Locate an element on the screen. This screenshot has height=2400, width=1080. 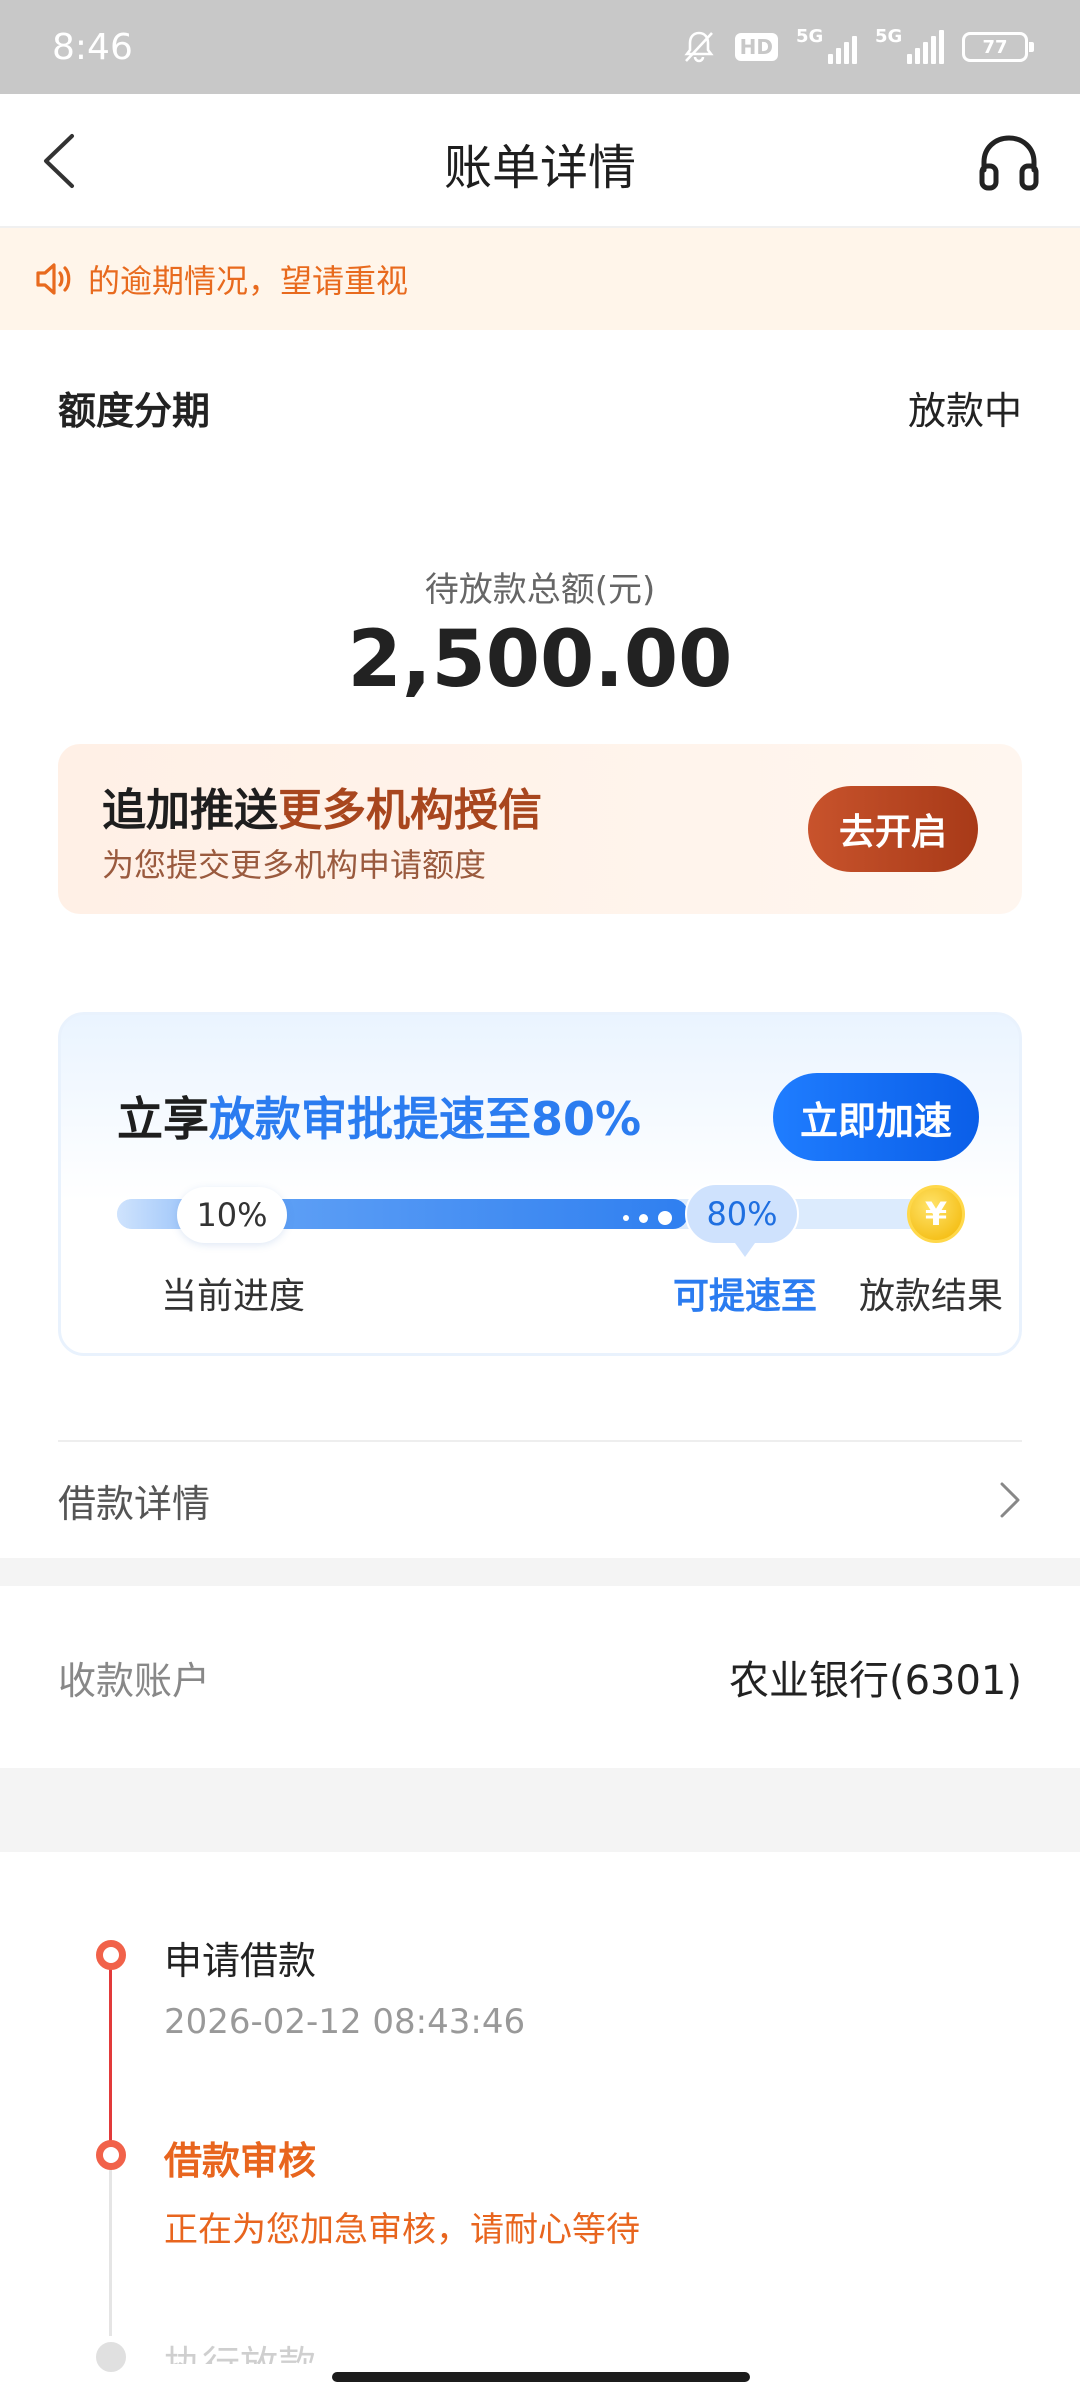
timeline-step-title: 借款审核 is located at coordinates (240, 2161).